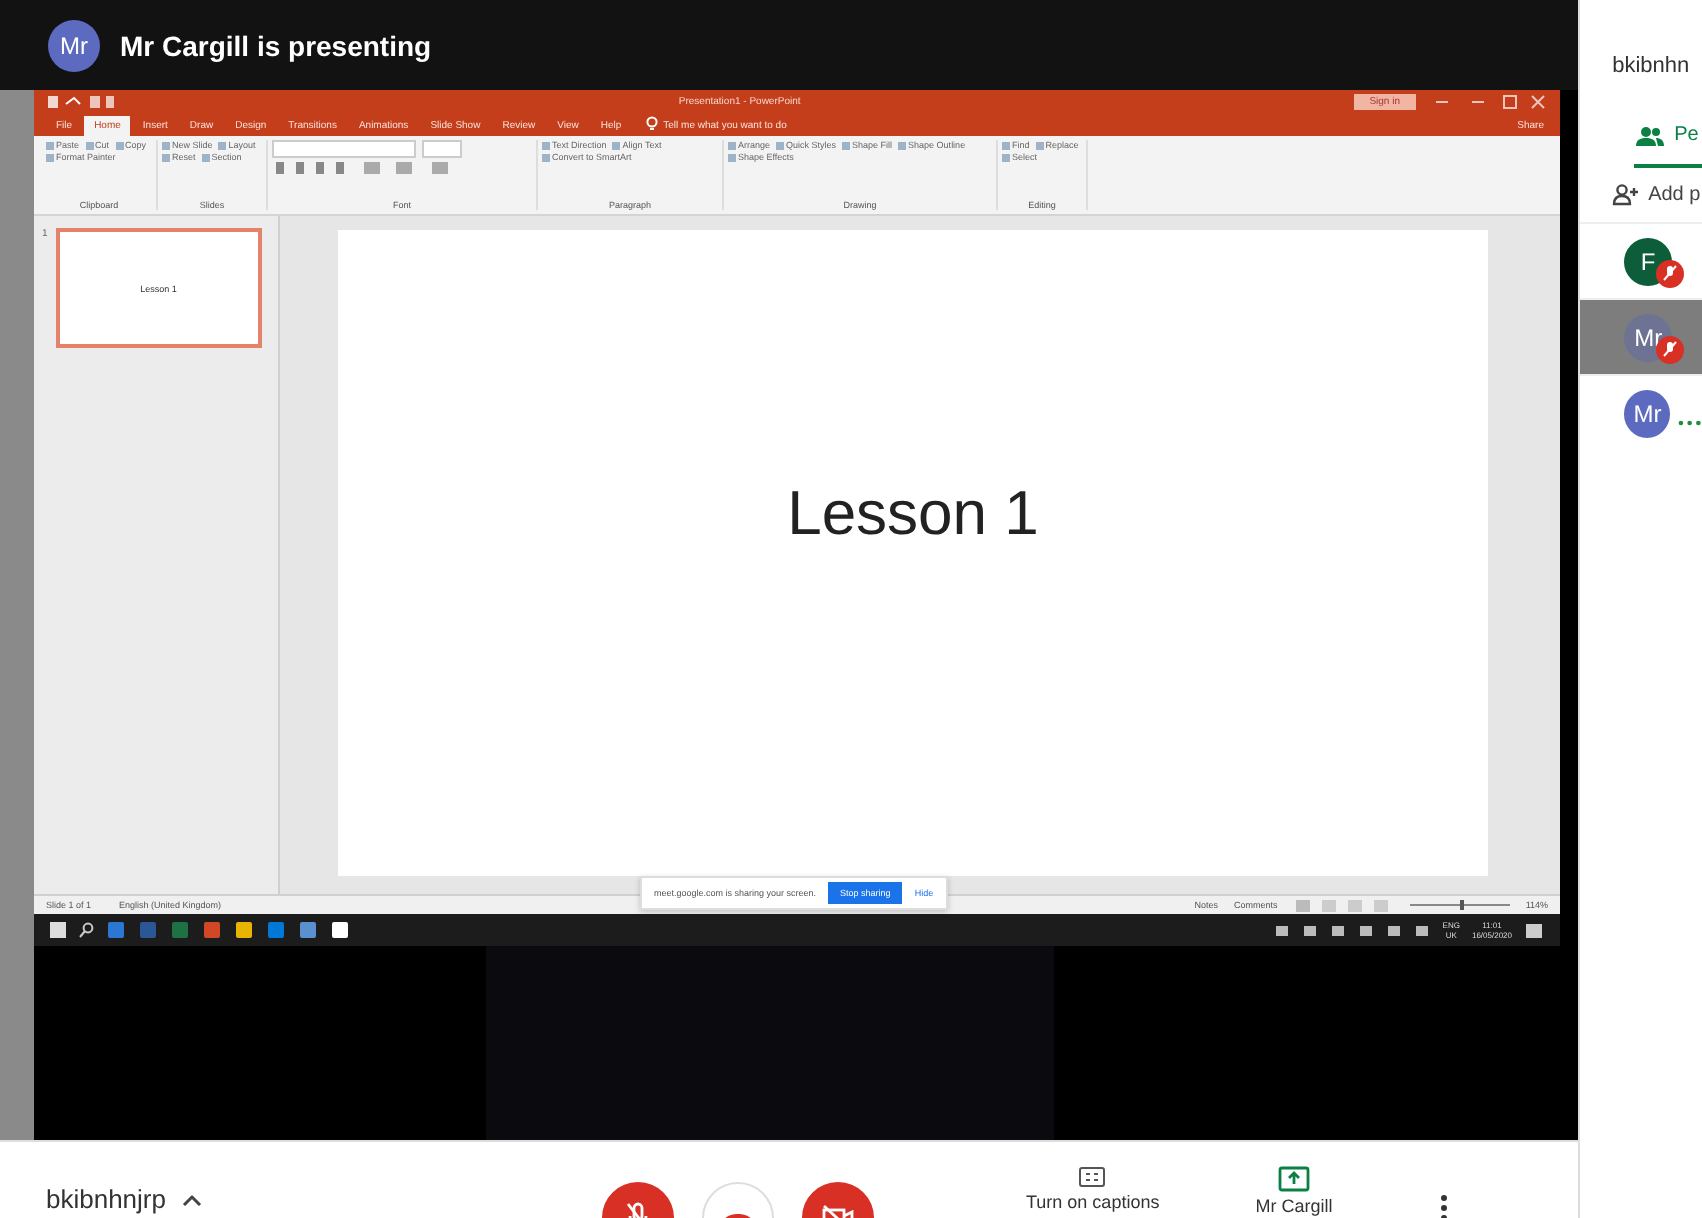  Describe the element at coordinates (86, 930) in the screenshot. I see `search-icon` at that location.